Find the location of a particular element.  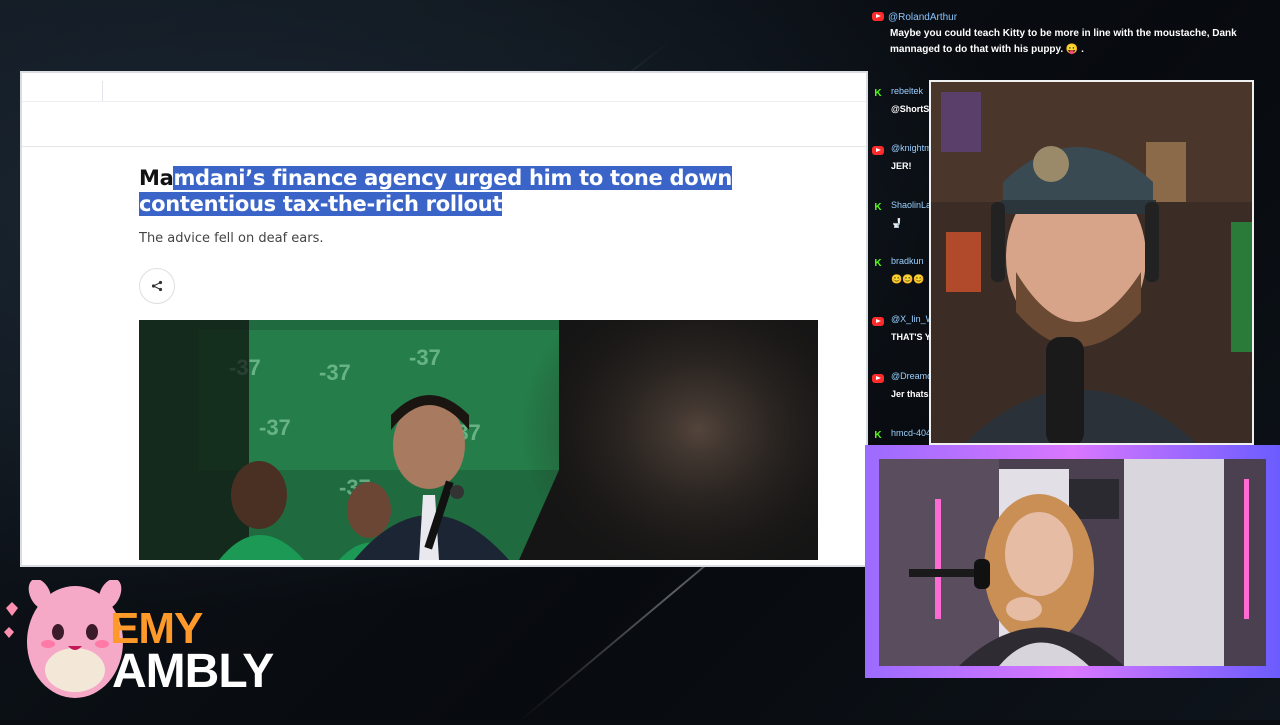

chat-message: 😊😊😊 is located at coordinates (908, 279).